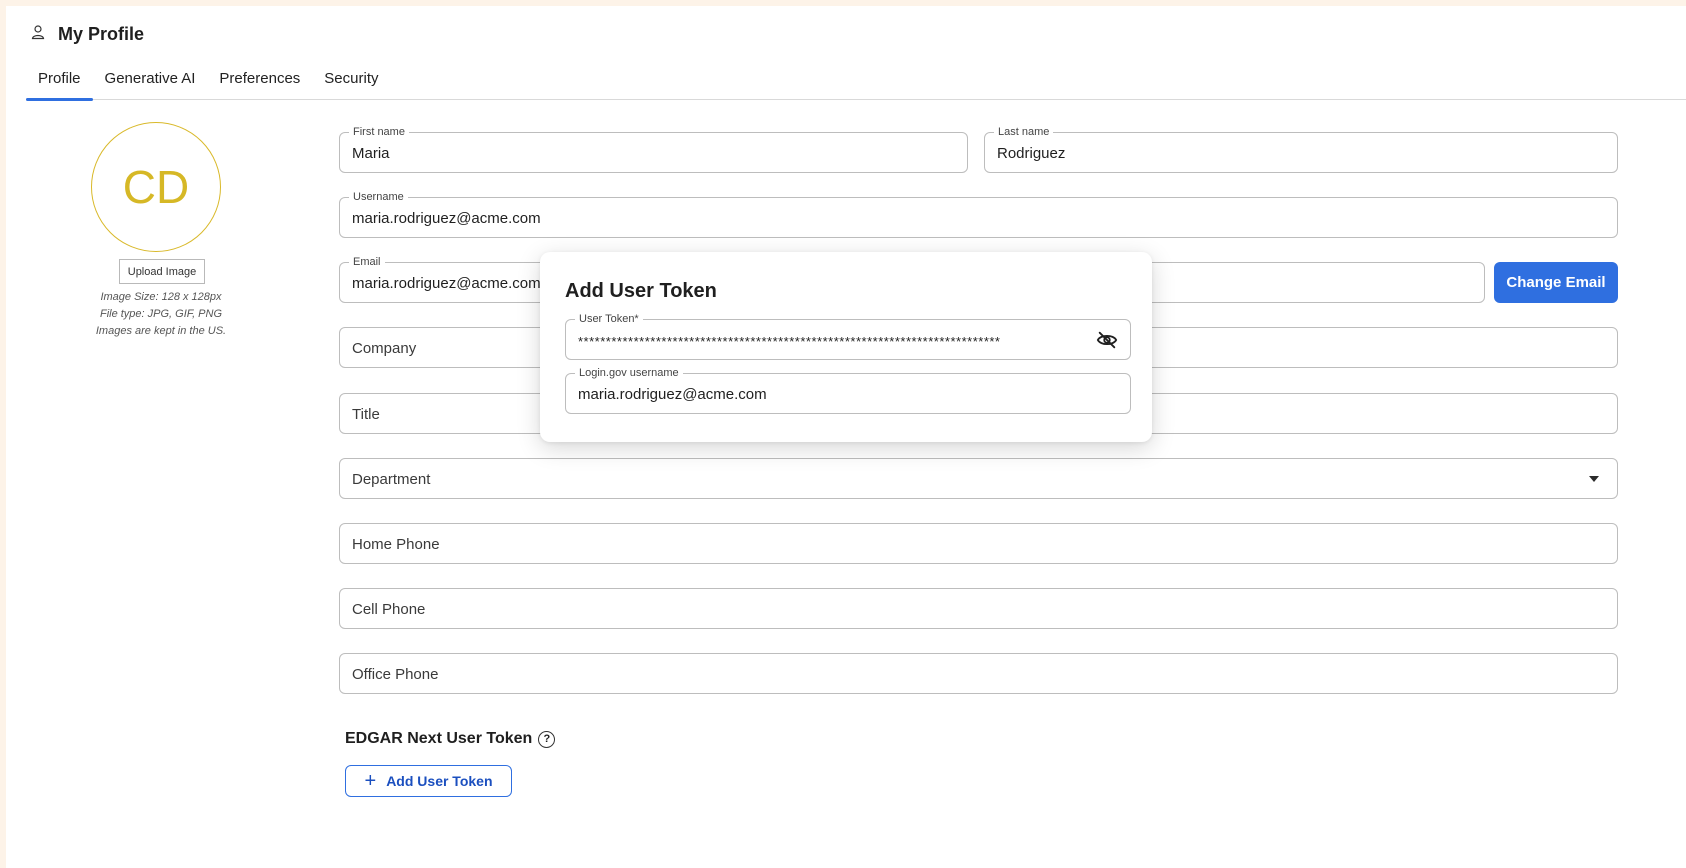  Describe the element at coordinates (978, 478) in the screenshot. I see `department-select: Department` at that location.